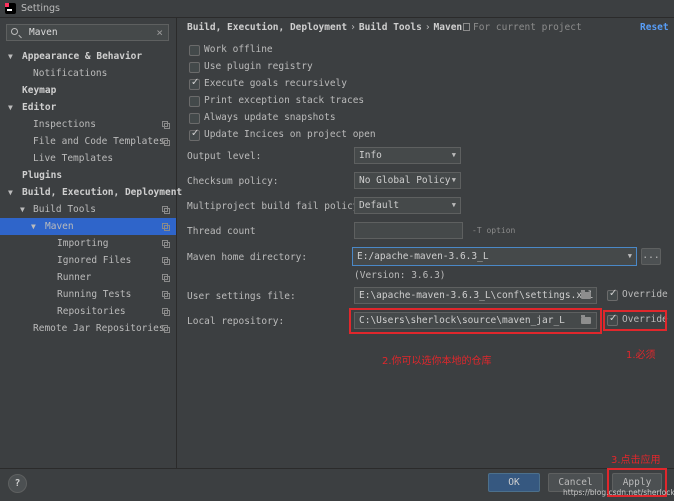 This screenshot has height=501, width=674. I want to click on for-current-project-note: For current project, so click(522, 27).